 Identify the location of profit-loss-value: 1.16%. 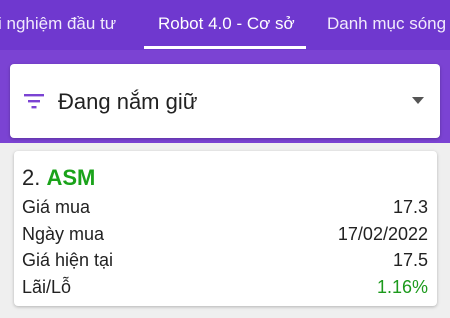
(402, 287).